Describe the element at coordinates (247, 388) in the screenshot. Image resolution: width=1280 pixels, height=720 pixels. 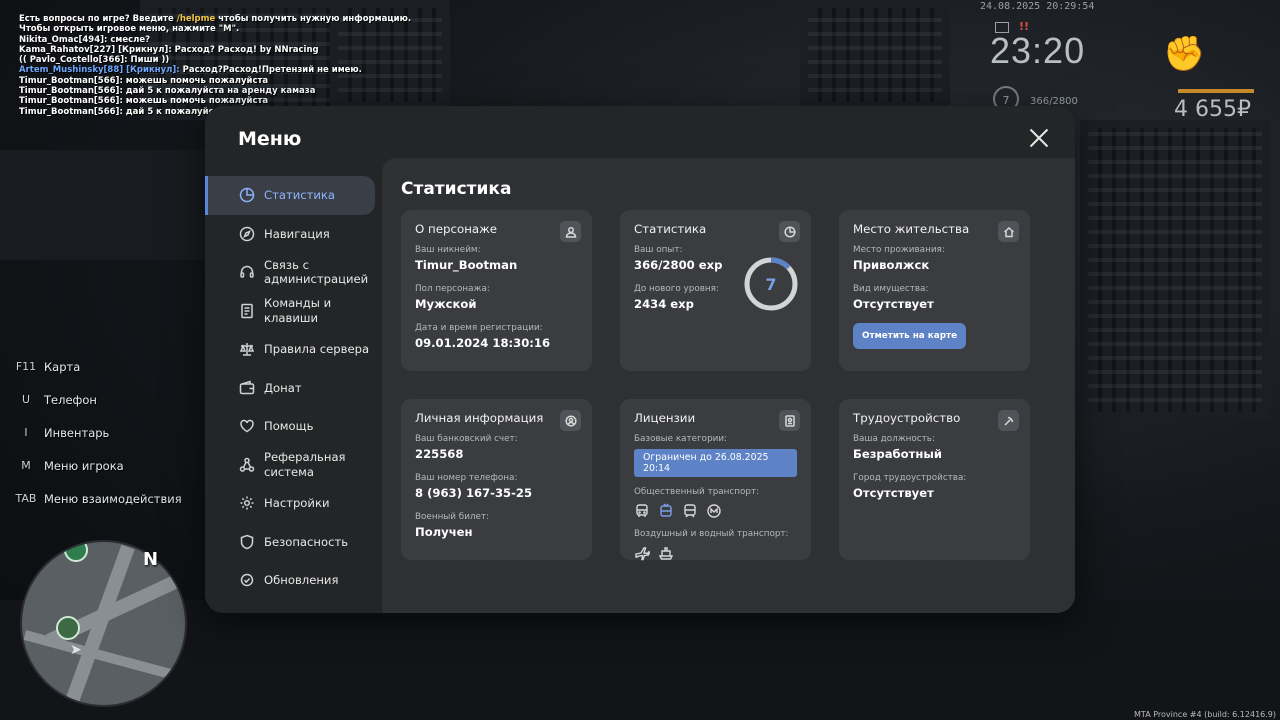
I see `wallet-icon` at that location.